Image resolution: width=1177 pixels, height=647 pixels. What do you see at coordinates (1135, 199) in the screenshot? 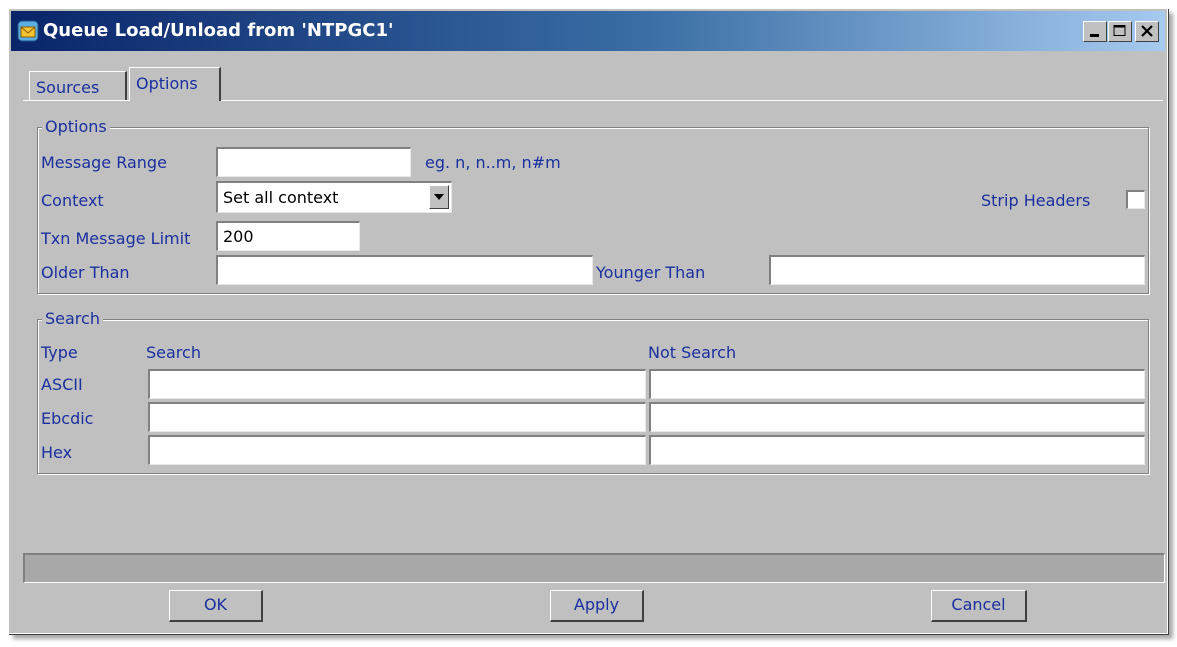
I see `strip-headers-checkbox` at bounding box center [1135, 199].